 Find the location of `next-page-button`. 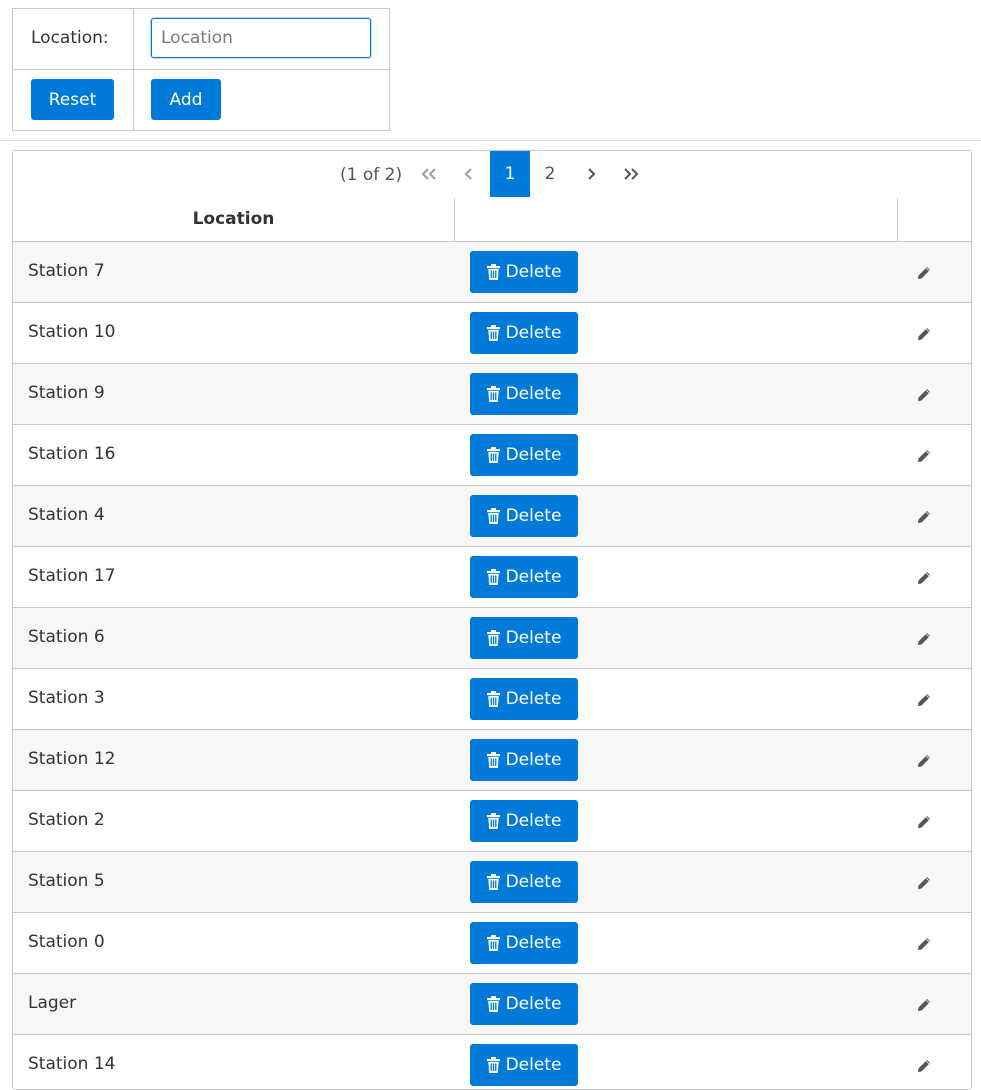

next-page-button is located at coordinates (591, 174).